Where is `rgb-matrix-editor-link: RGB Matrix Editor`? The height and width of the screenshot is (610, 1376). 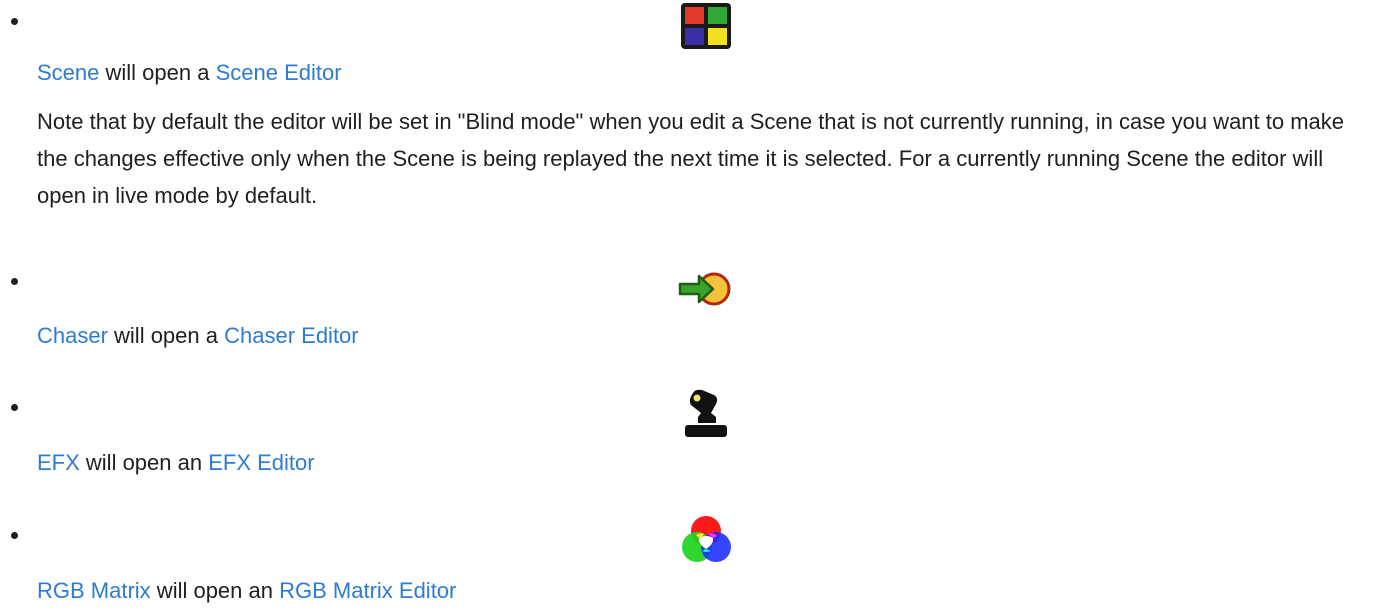 rgb-matrix-editor-link: RGB Matrix Editor is located at coordinates (367, 590).